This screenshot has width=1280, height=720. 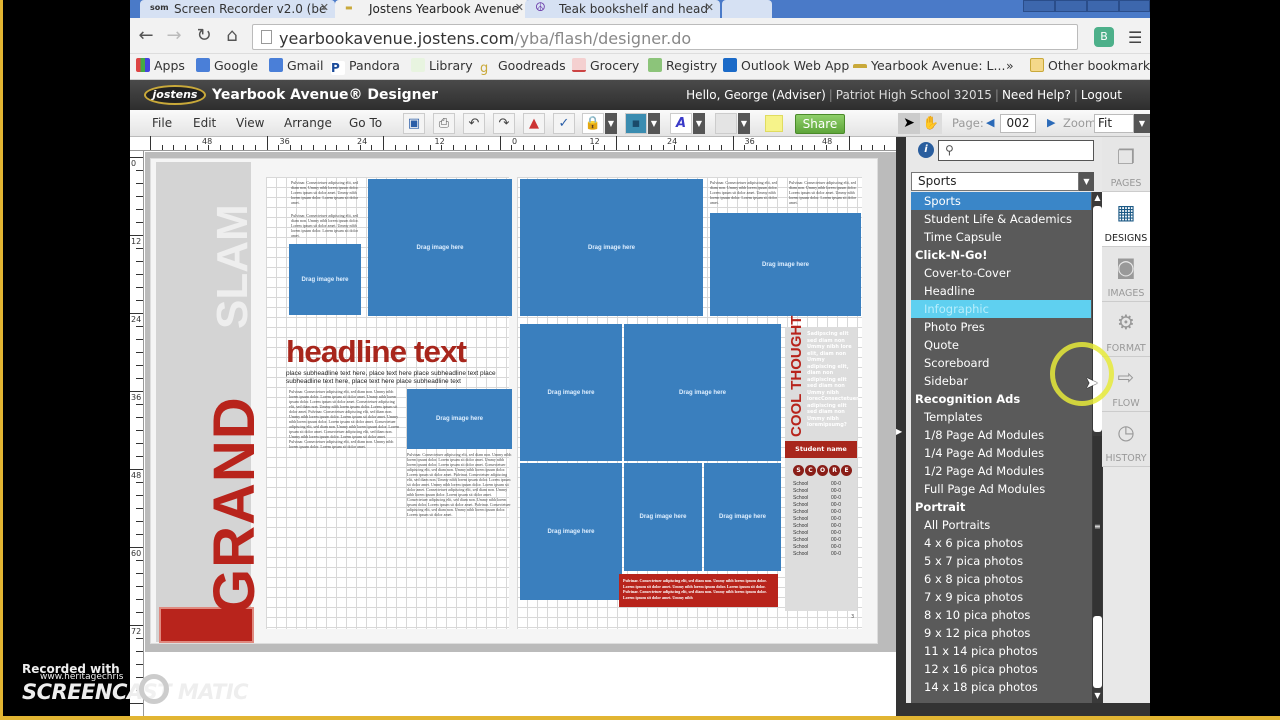 What do you see at coordinates (1010, 65) in the screenshot?
I see `more-bookmarks-button: »` at bounding box center [1010, 65].